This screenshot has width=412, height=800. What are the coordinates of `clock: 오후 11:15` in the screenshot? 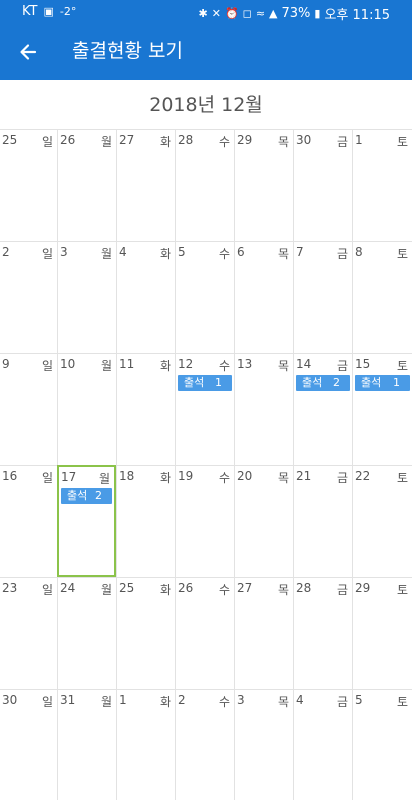 It's located at (357, 15).